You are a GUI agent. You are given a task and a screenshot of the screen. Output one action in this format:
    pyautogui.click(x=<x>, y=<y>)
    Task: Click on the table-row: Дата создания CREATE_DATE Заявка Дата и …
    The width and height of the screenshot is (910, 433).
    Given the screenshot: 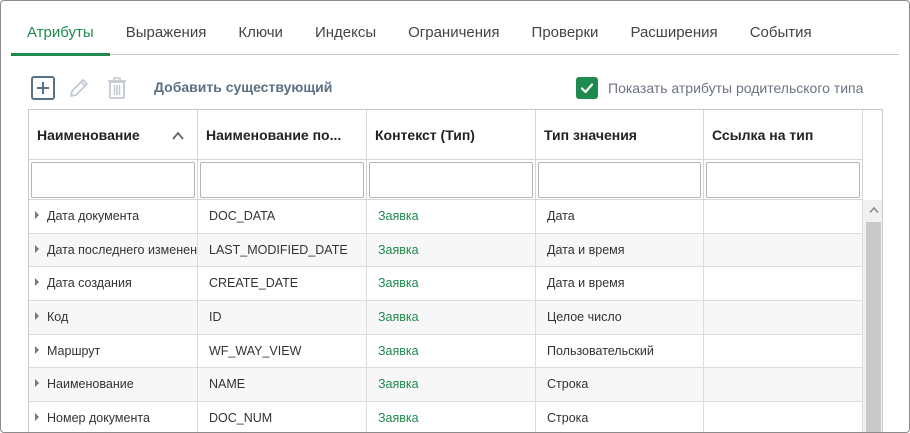 What is the action you would take?
    pyautogui.click(x=446, y=284)
    